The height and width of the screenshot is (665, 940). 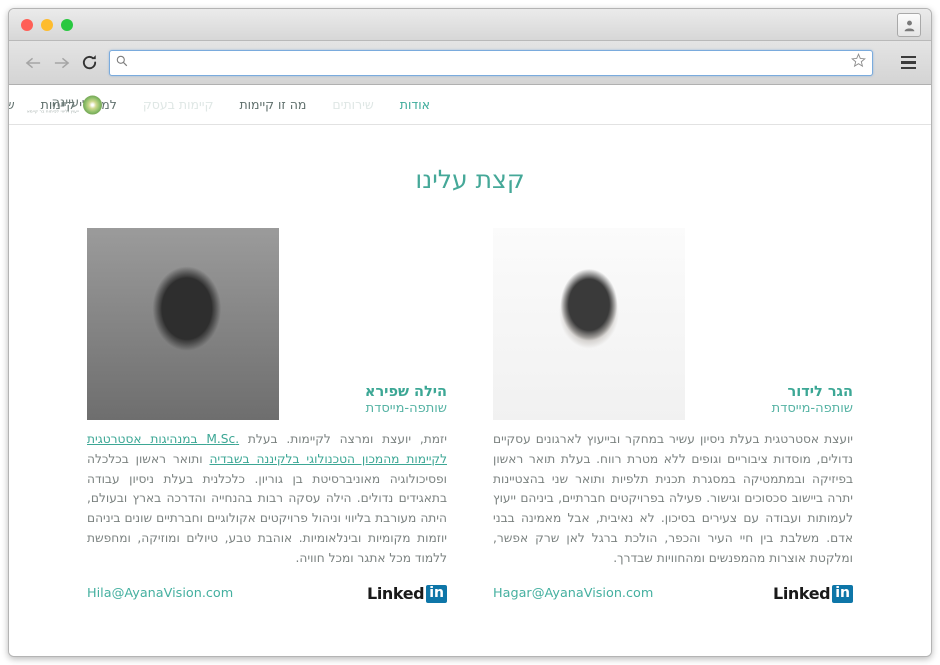 I want to click on nav-item-what-is: מה זו קיימות, so click(x=272, y=104).